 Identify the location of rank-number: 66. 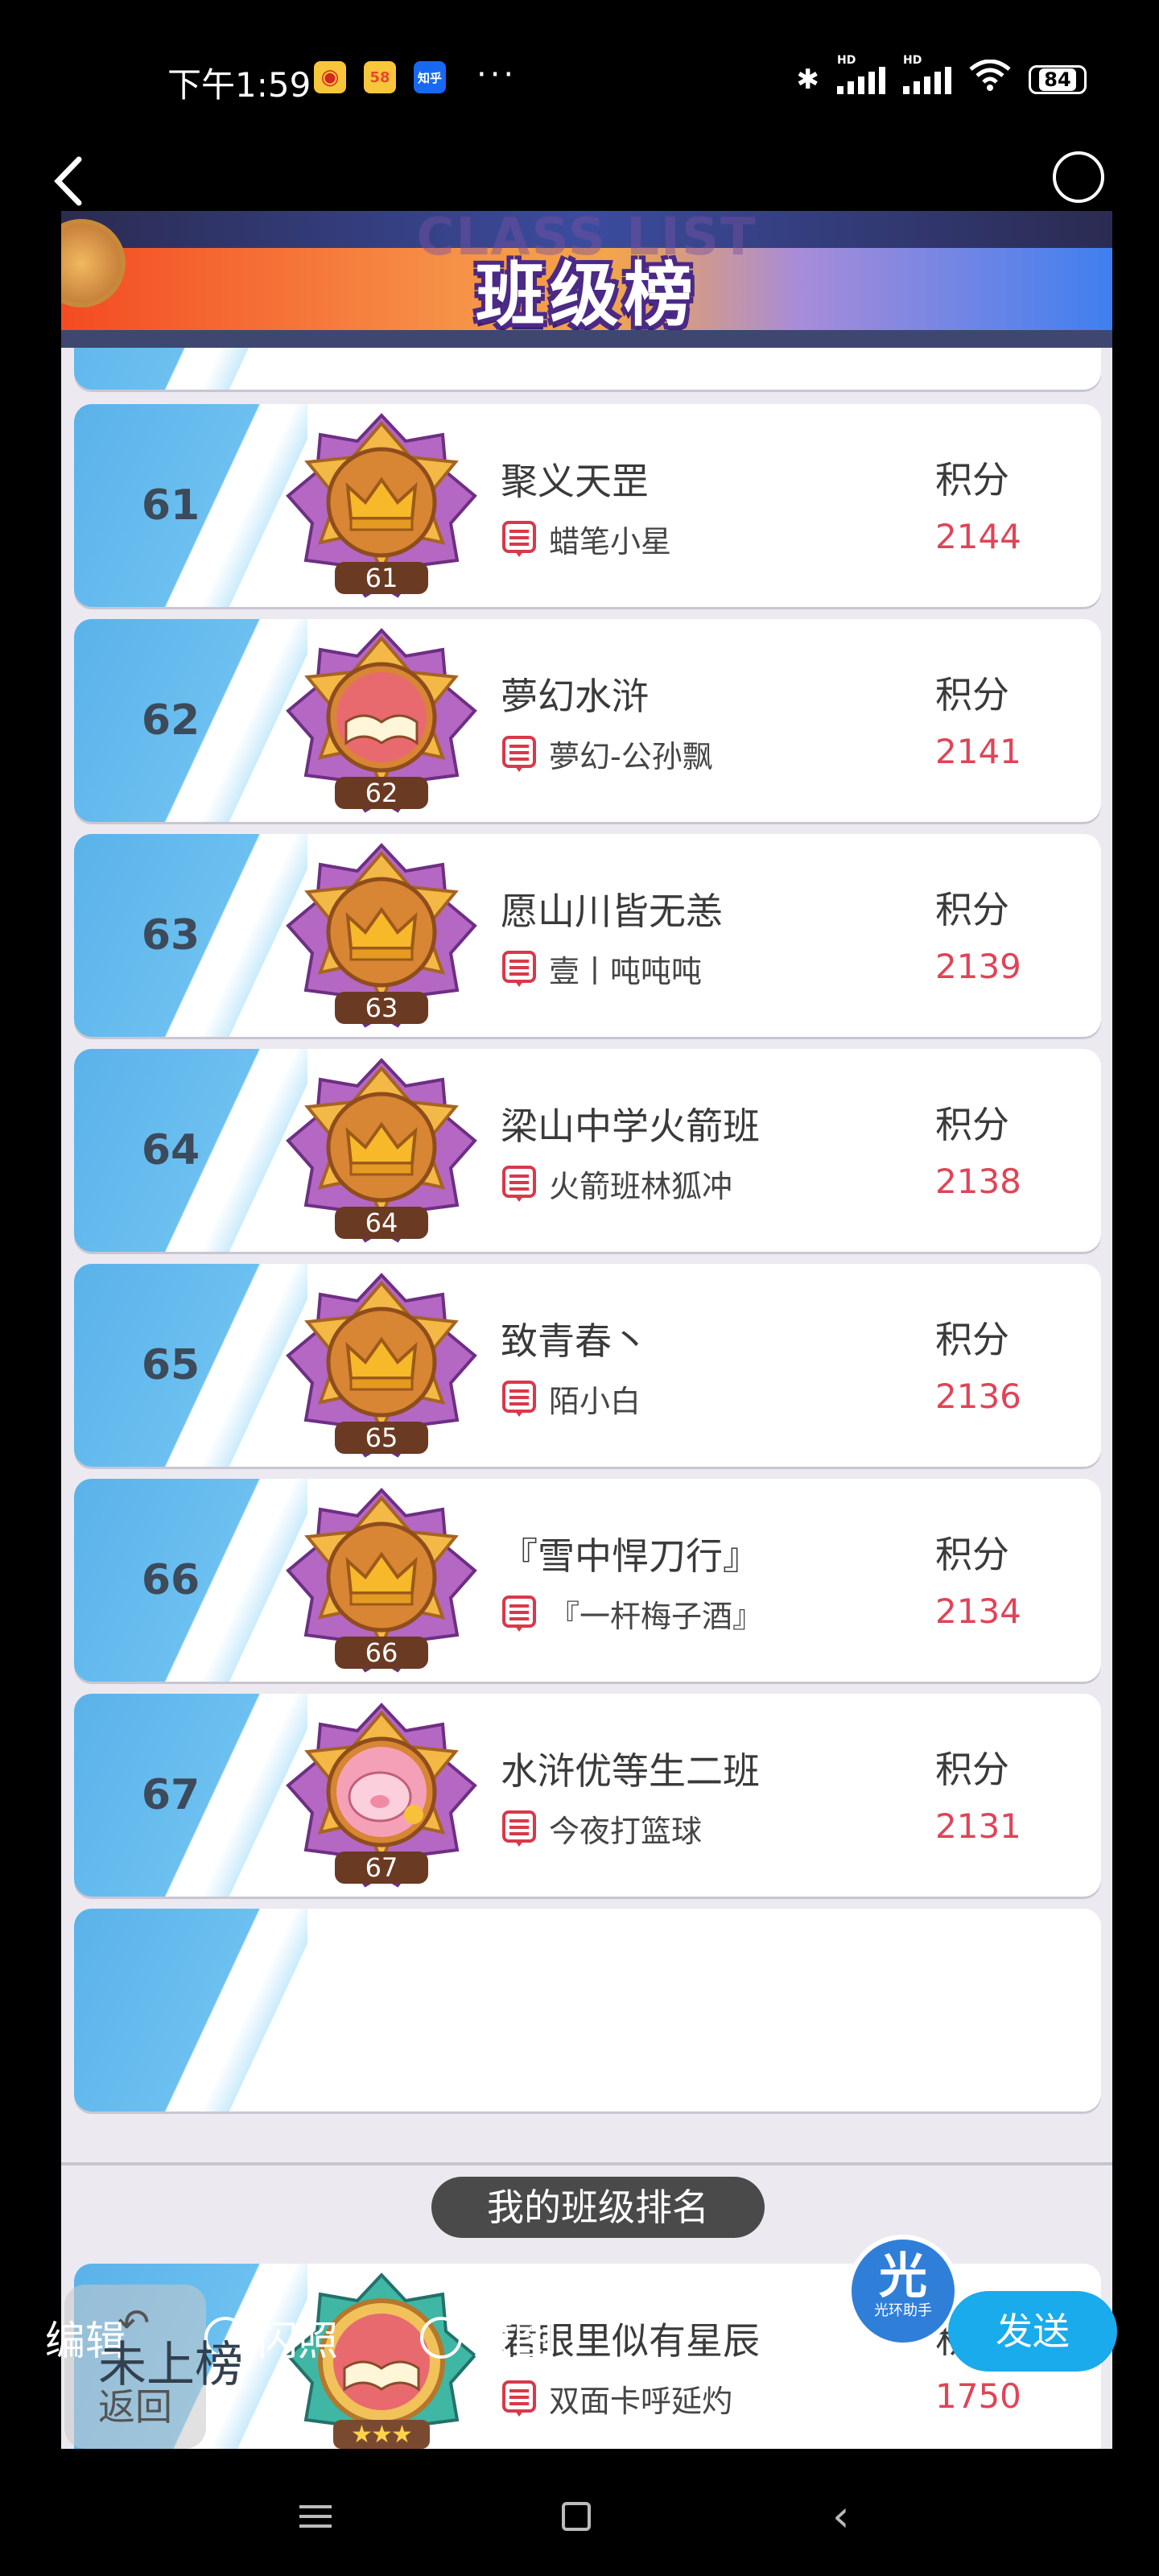
(170, 1580).